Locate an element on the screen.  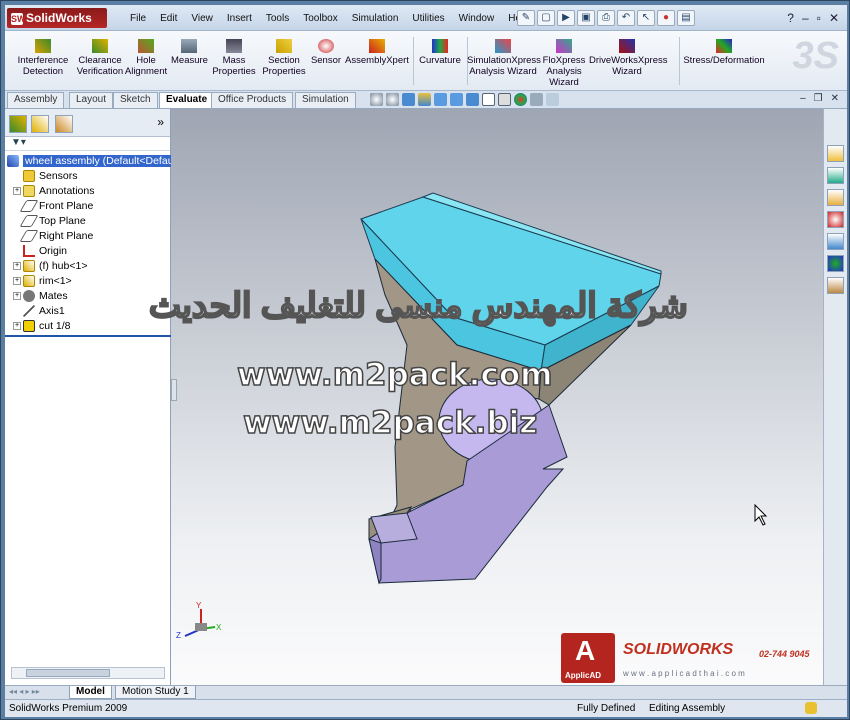
simulationxpress-button: SimulationXpress Analysis Wizard is located at coordinates (504, 58).